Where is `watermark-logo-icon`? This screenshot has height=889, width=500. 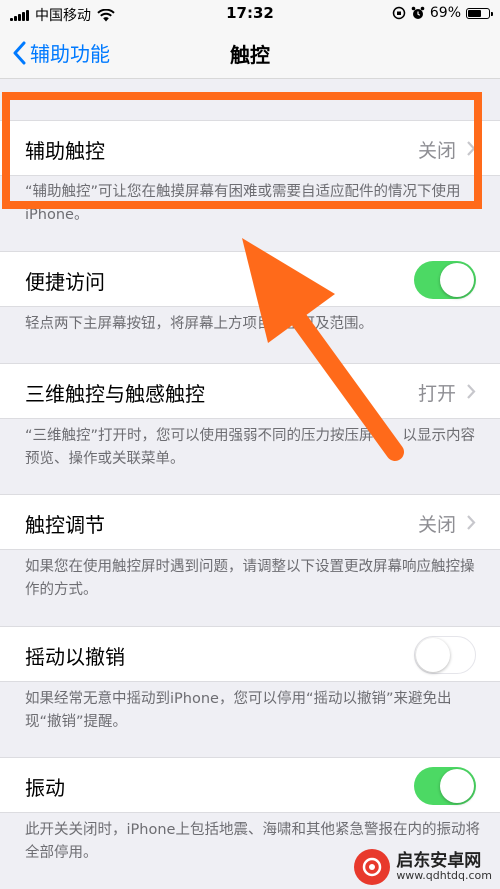 watermark-logo-icon is located at coordinates (372, 867).